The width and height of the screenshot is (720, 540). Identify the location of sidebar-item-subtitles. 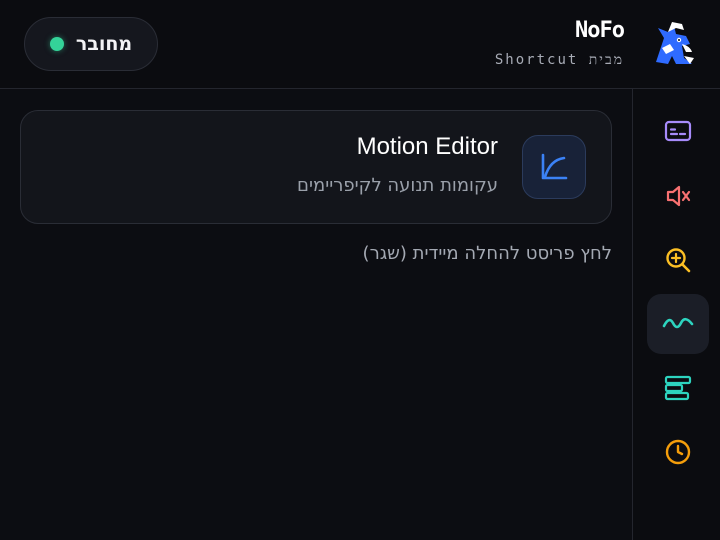
(678, 131).